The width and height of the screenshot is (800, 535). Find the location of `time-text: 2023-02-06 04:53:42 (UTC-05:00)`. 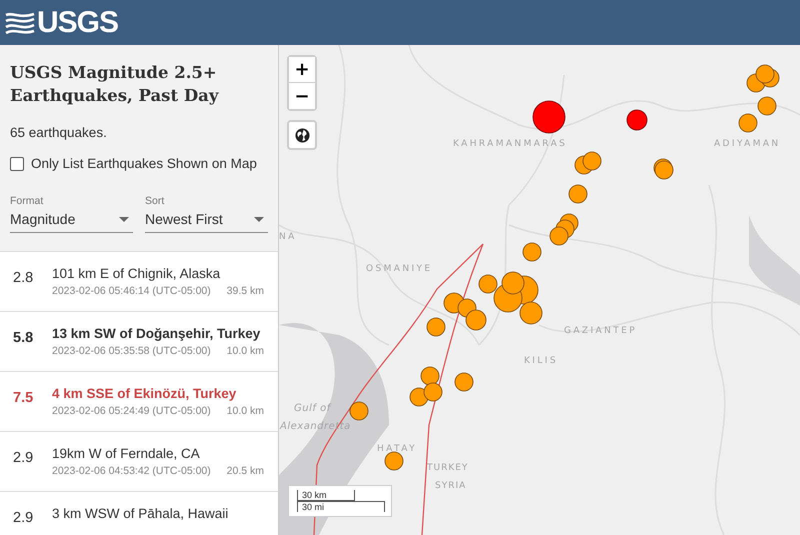

time-text: 2023-02-06 04:53:42 (UTC-05:00) is located at coordinates (131, 471).